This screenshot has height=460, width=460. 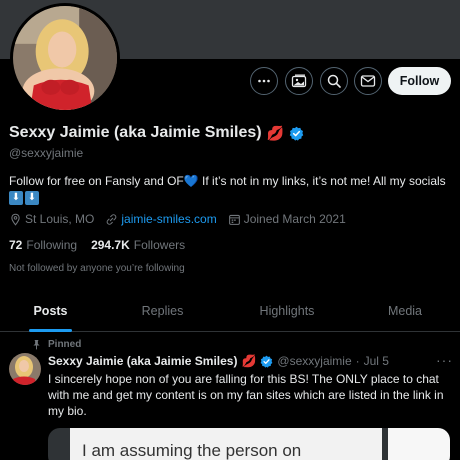 I want to click on display-name: Sexxy Jaimie (aka Jaimie Smiles), so click(x=135, y=132).